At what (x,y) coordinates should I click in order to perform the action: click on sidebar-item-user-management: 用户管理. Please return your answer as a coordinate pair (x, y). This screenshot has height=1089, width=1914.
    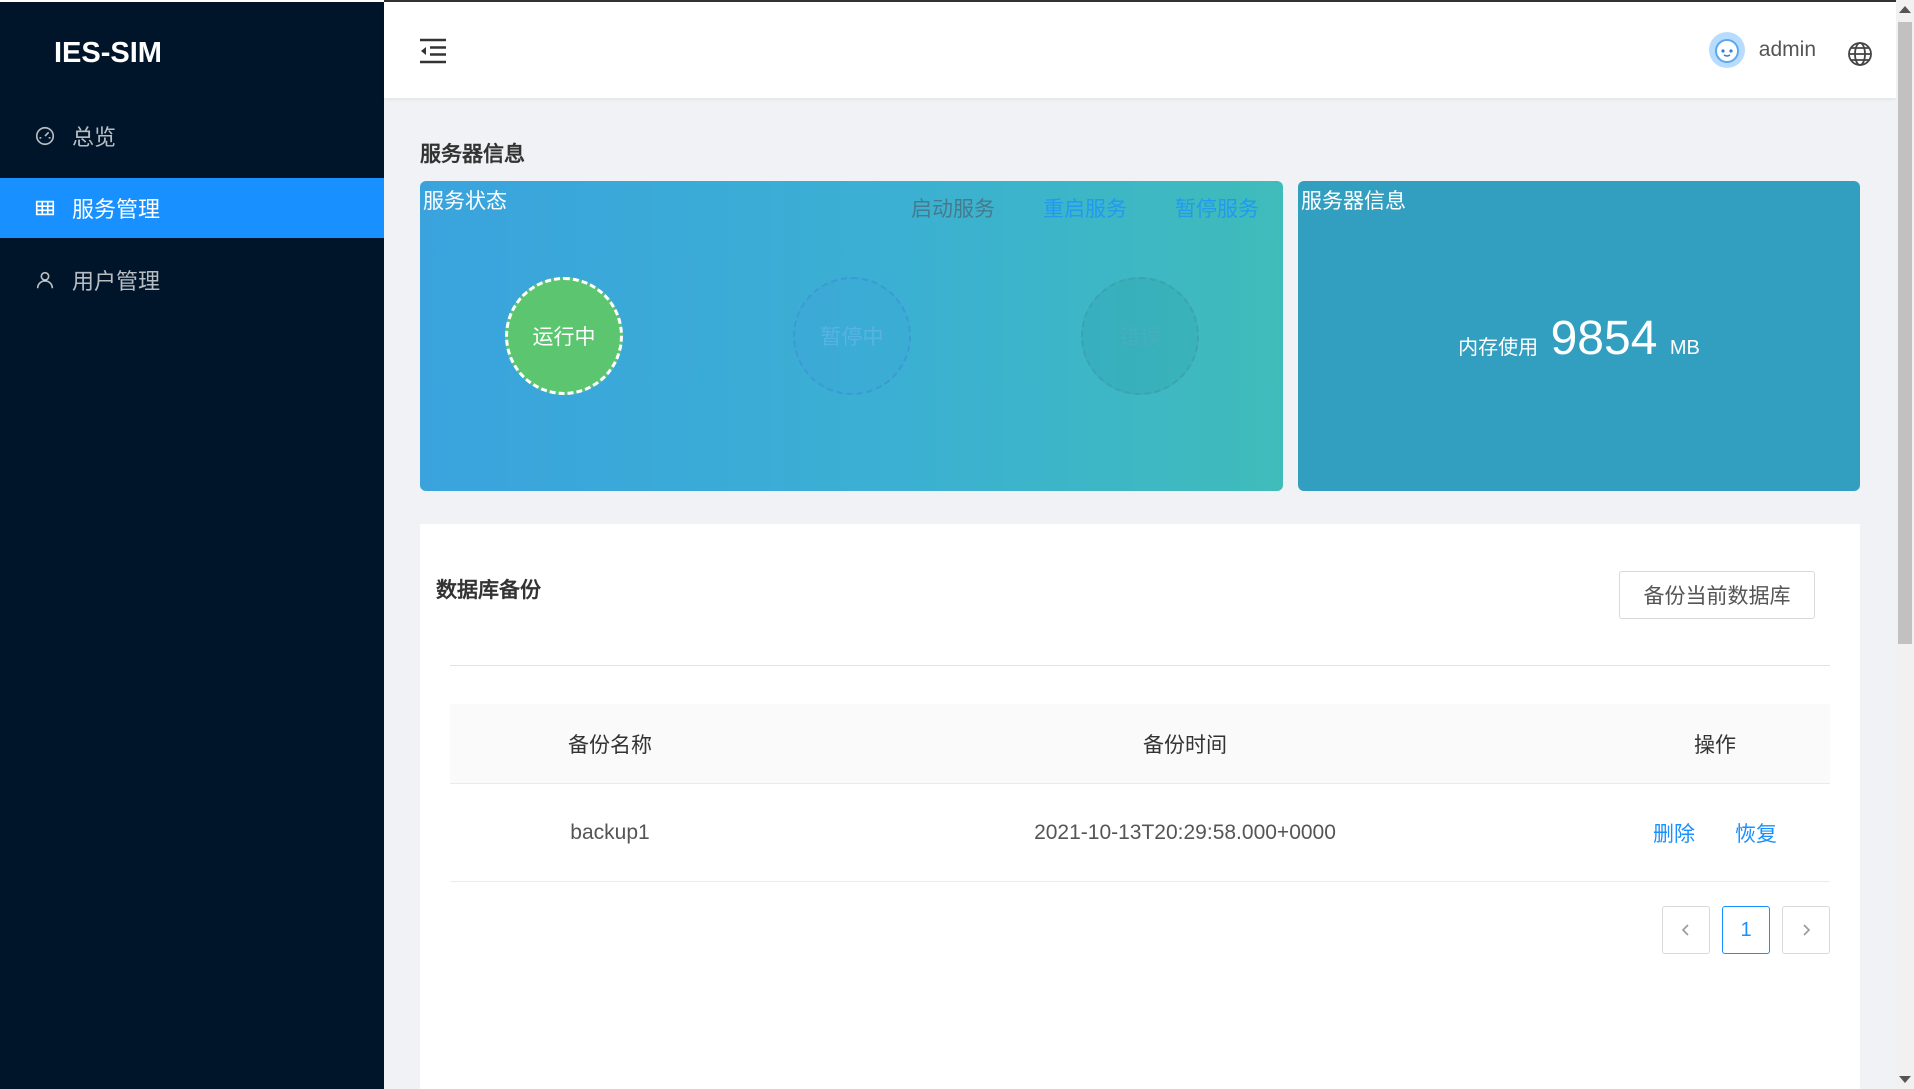
    Looking at the image, I should click on (192, 280).